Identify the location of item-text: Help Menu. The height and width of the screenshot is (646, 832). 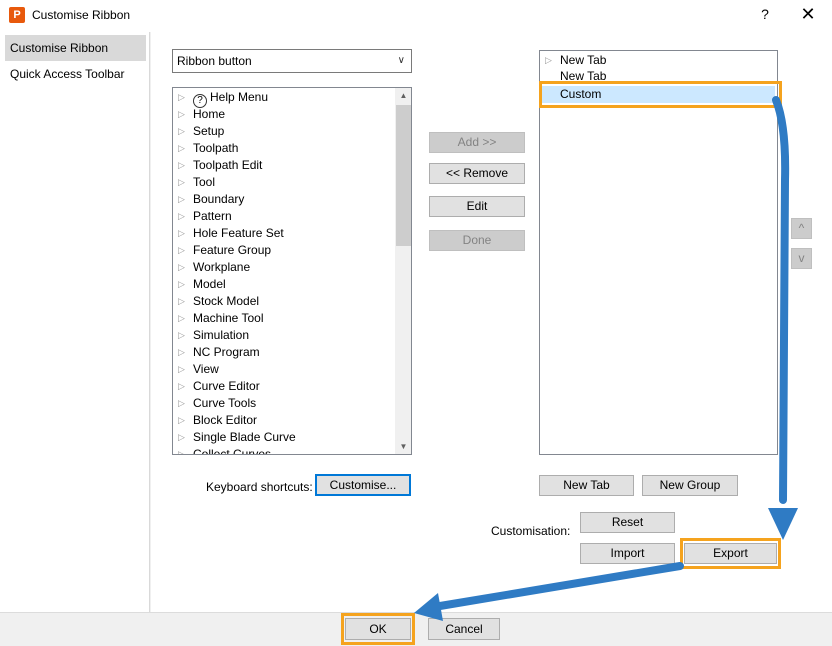
(239, 97).